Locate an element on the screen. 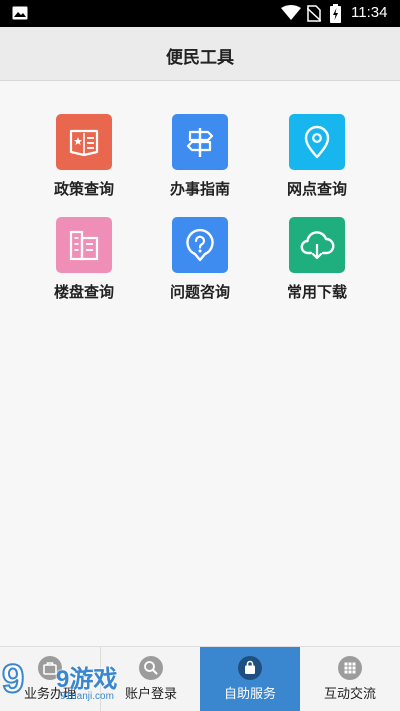 The width and height of the screenshot is (400, 711). bottom-tab-bar: 业务办理 账户登录 自助服务 互动交流 is located at coordinates (200, 678).